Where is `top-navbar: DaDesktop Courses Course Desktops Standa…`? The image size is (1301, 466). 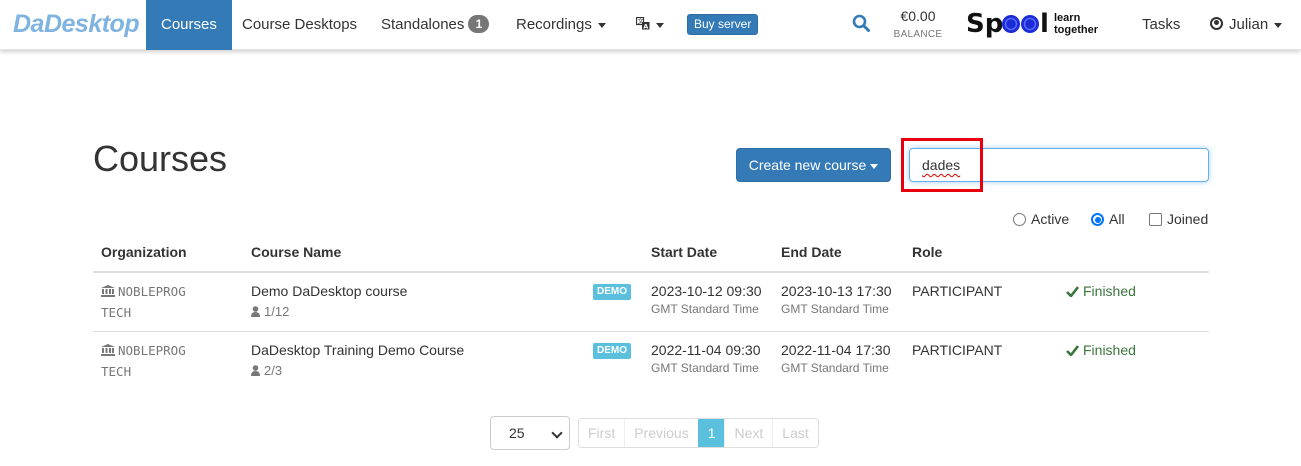 top-navbar: DaDesktop Courses Course Desktops Standa… is located at coordinates (650, 25).